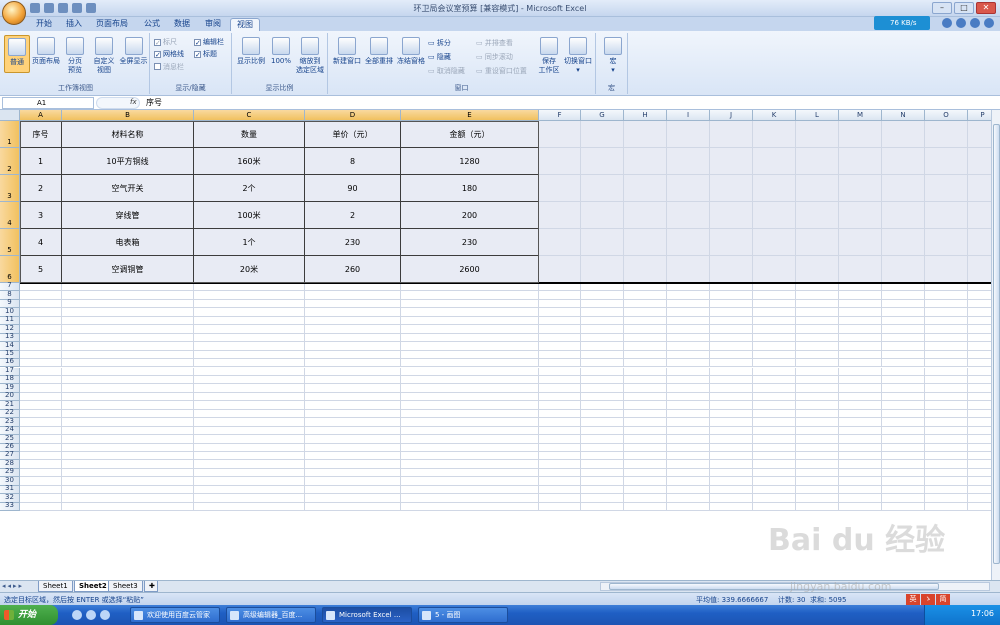 The width and height of the screenshot is (1000, 625). What do you see at coordinates (602, 363) in the screenshot?
I see `cell-g16` at bounding box center [602, 363].